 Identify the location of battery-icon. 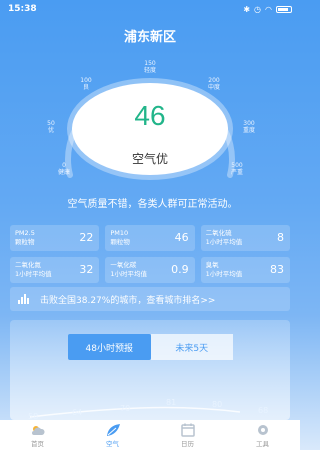
(284, 9).